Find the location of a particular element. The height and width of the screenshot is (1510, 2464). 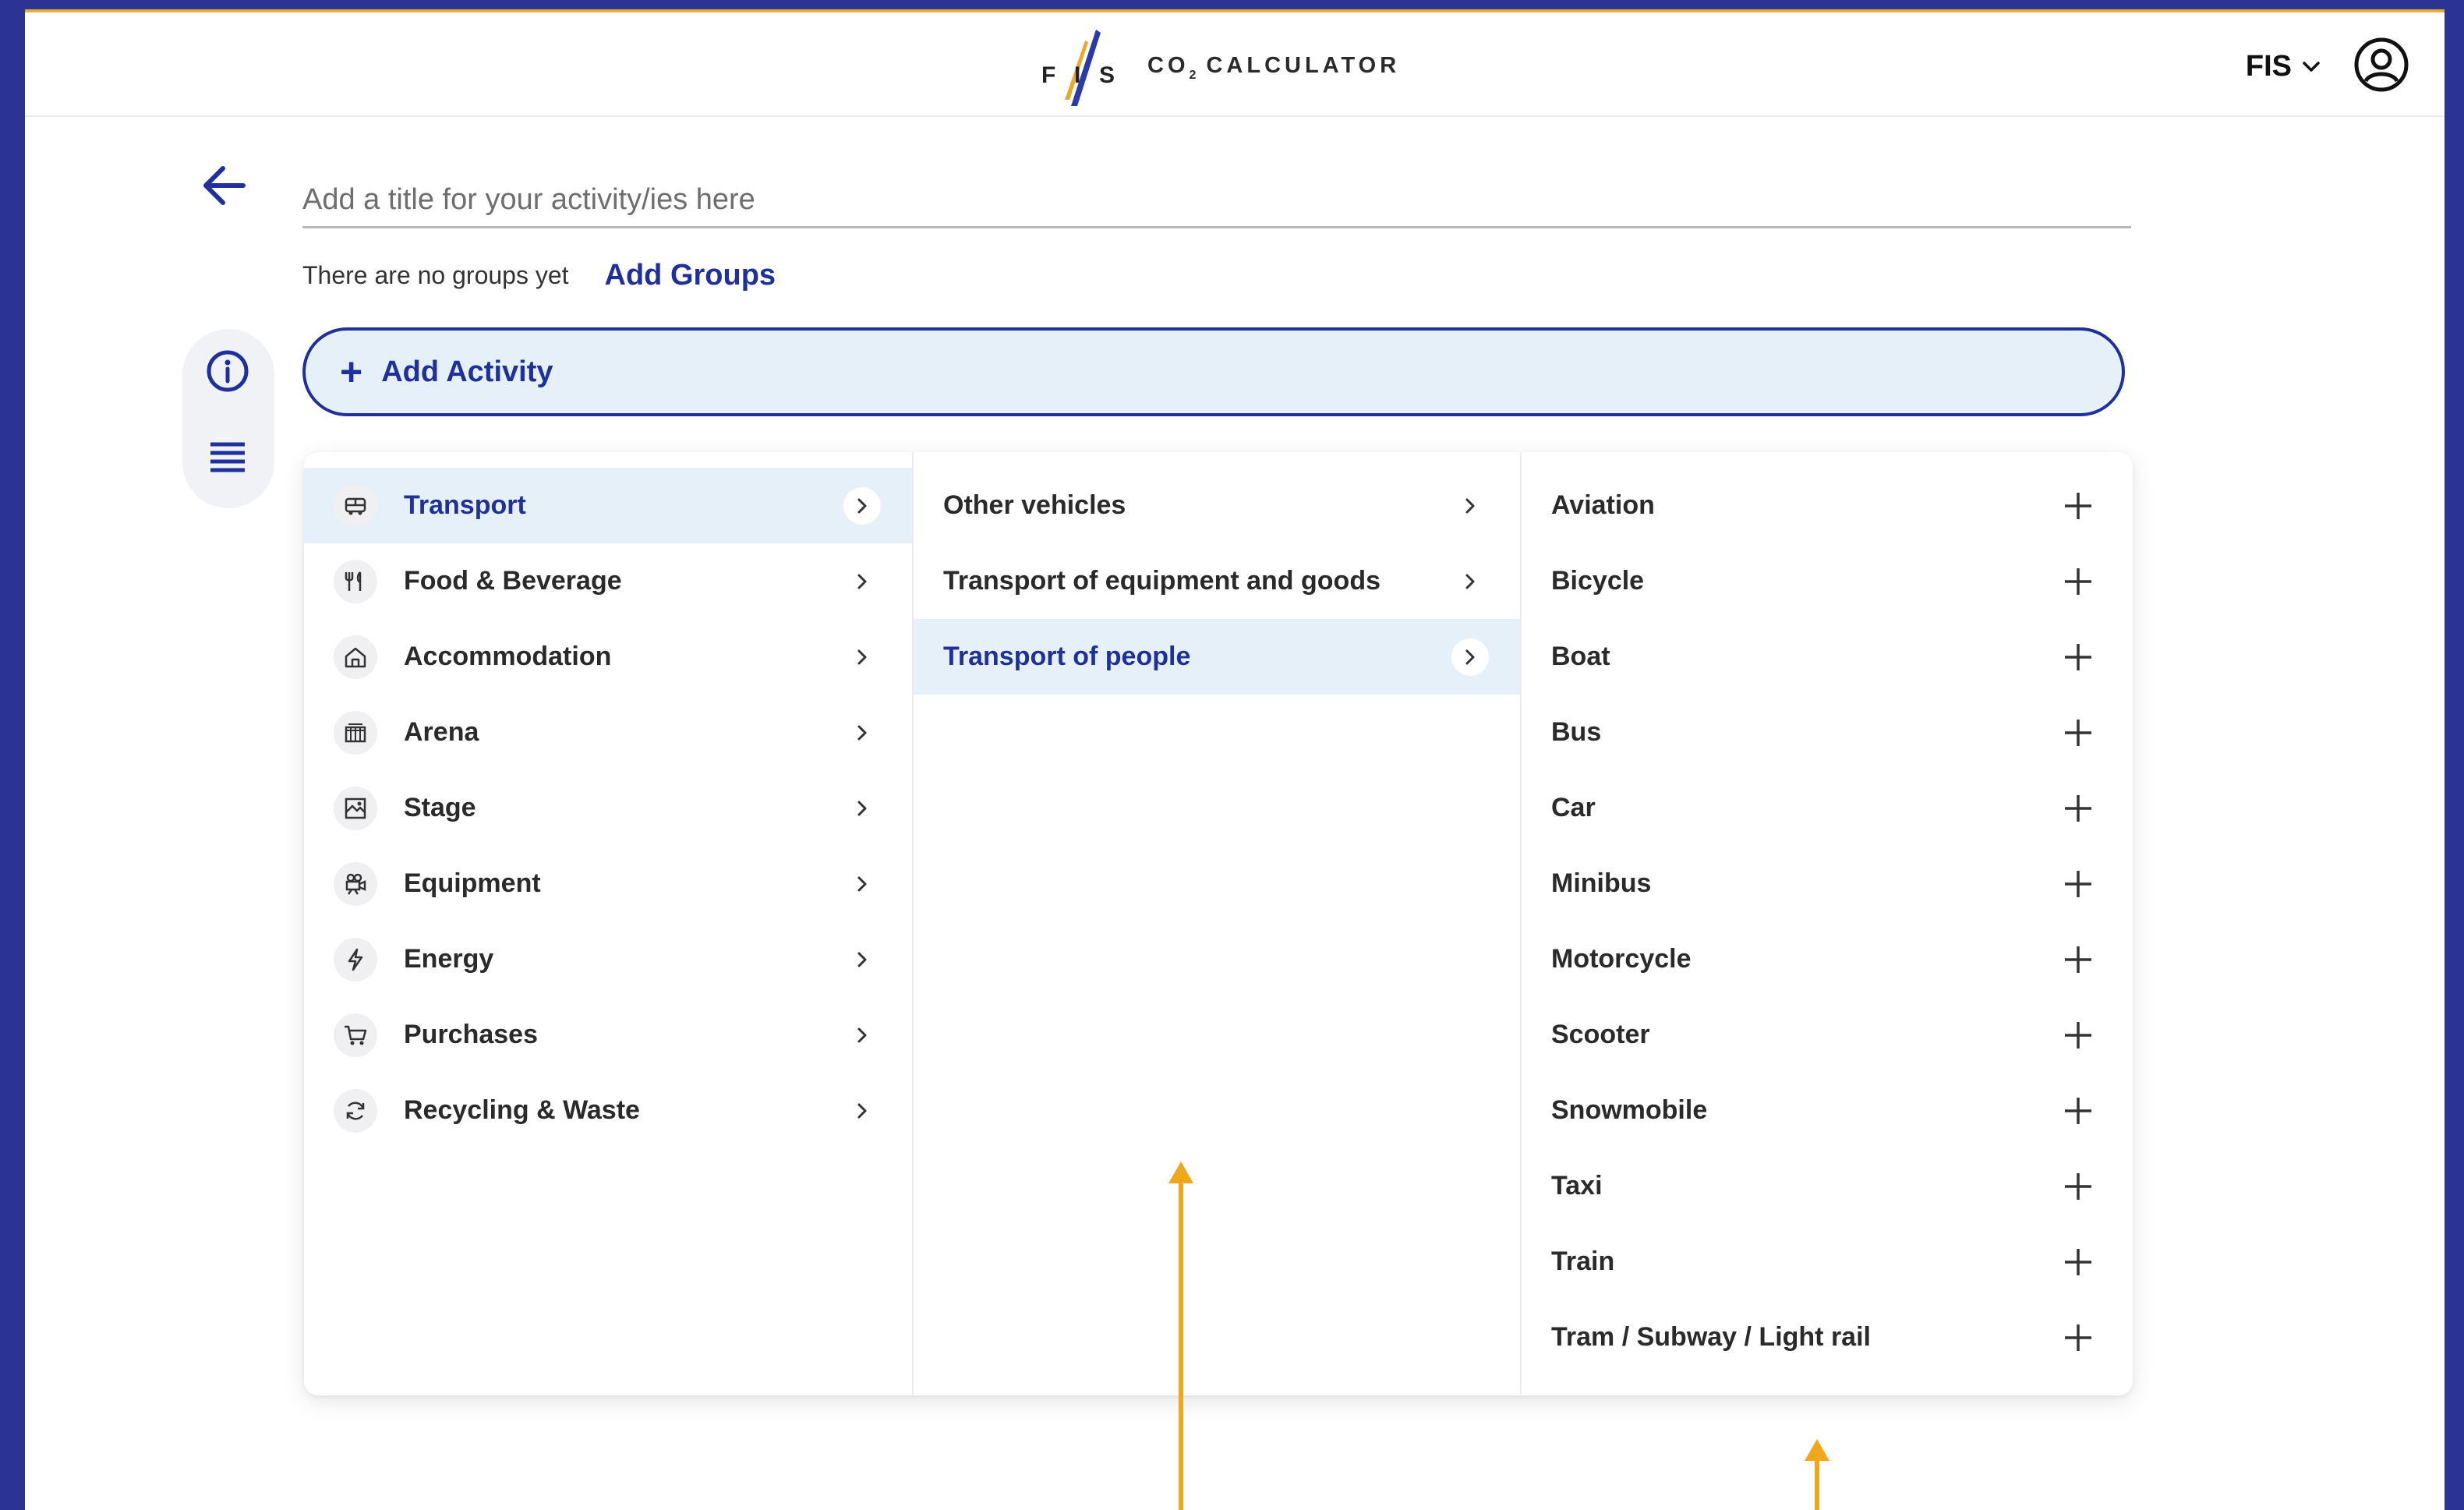

subcategory-item-transport-of-people: Transport of people is located at coordinates (1217, 657).